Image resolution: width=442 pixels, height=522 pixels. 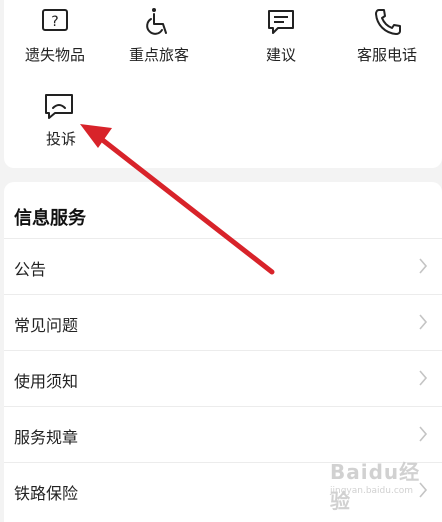 What do you see at coordinates (280, 55) in the screenshot?
I see `service-label: 建议` at bounding box center [280, 55].